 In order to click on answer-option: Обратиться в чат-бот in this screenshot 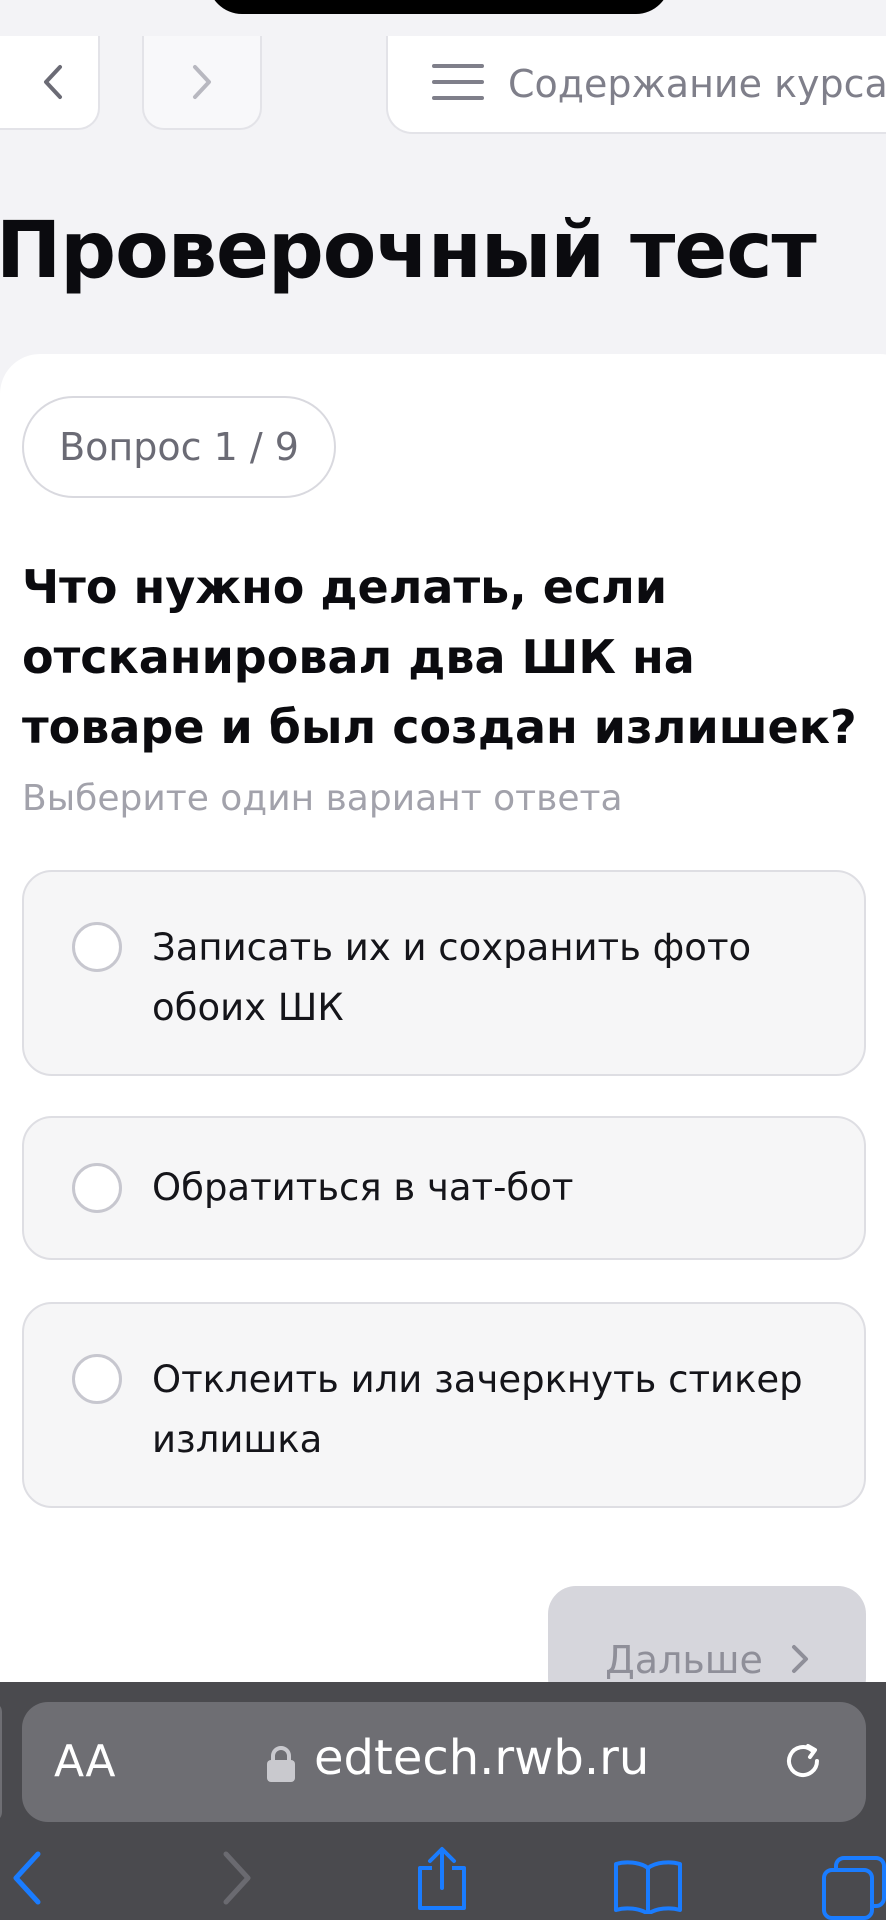, I will do `click(444, 1188)`.